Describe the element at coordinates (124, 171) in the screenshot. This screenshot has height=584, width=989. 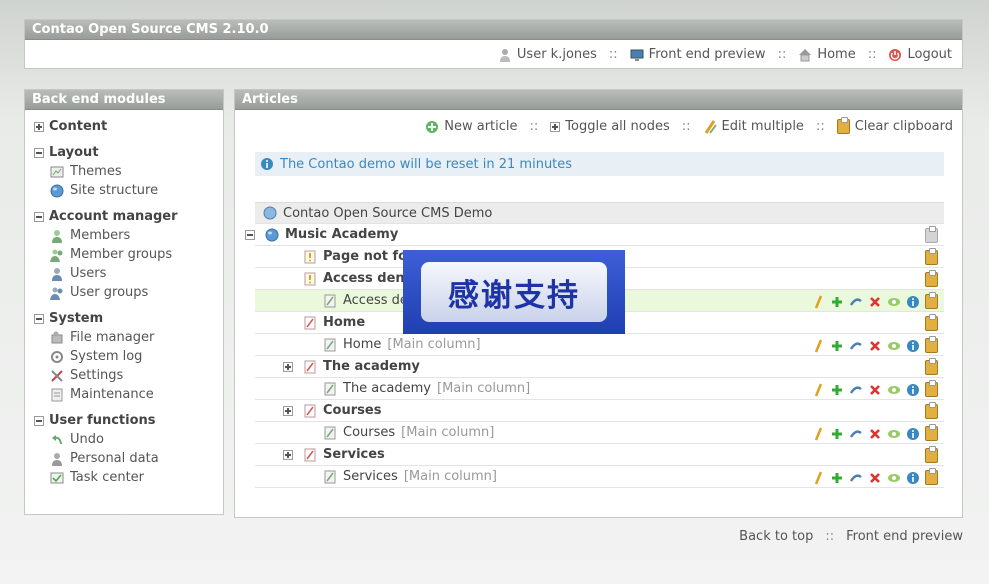
I see `sidebar-item-themes: Themes` at that location.